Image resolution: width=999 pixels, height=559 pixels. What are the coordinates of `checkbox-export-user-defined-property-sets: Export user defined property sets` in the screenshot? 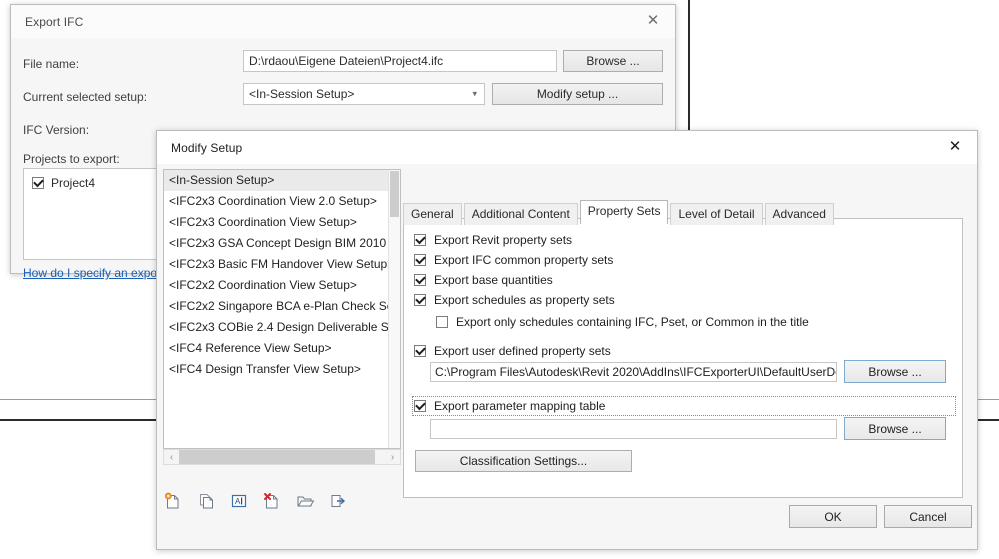 It's located at (512, 351).